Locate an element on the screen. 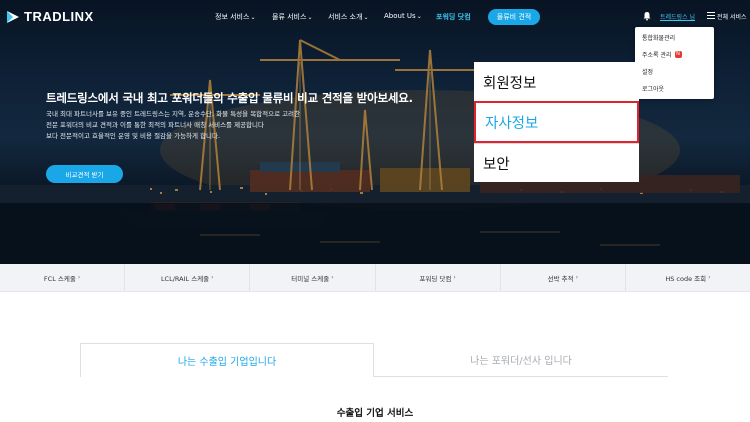  quick-link-label: HS code 조회 is located at coordinates (686, 278).